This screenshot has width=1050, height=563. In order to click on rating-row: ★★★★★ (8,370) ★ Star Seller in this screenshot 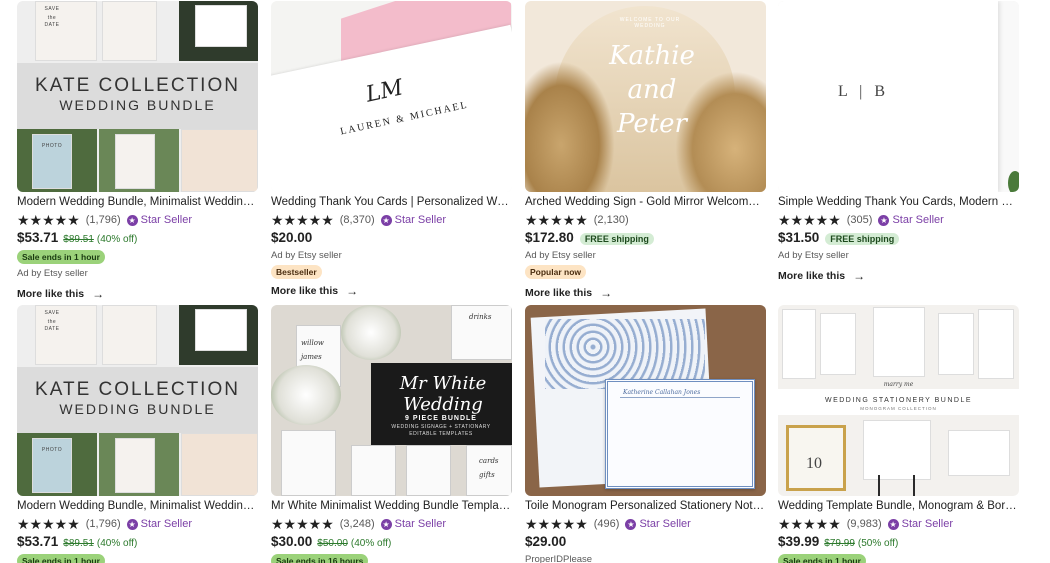, I will do `click(391, 220)`.